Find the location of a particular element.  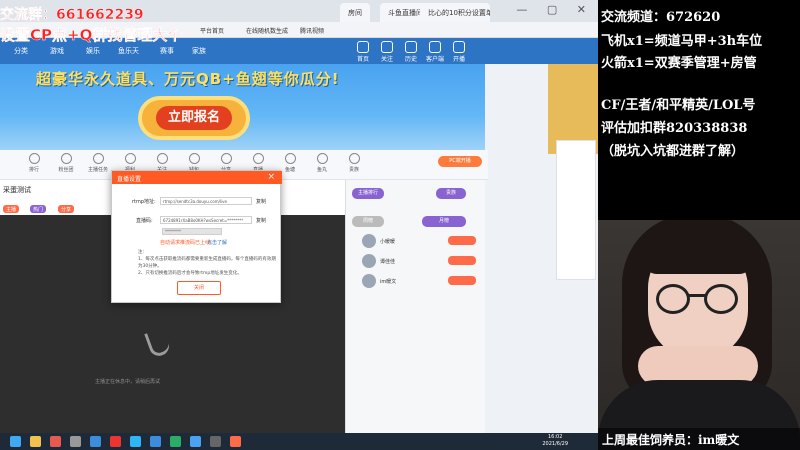

system-clock: 16:02 2021/6/29 is located at coordinates (555, 441).